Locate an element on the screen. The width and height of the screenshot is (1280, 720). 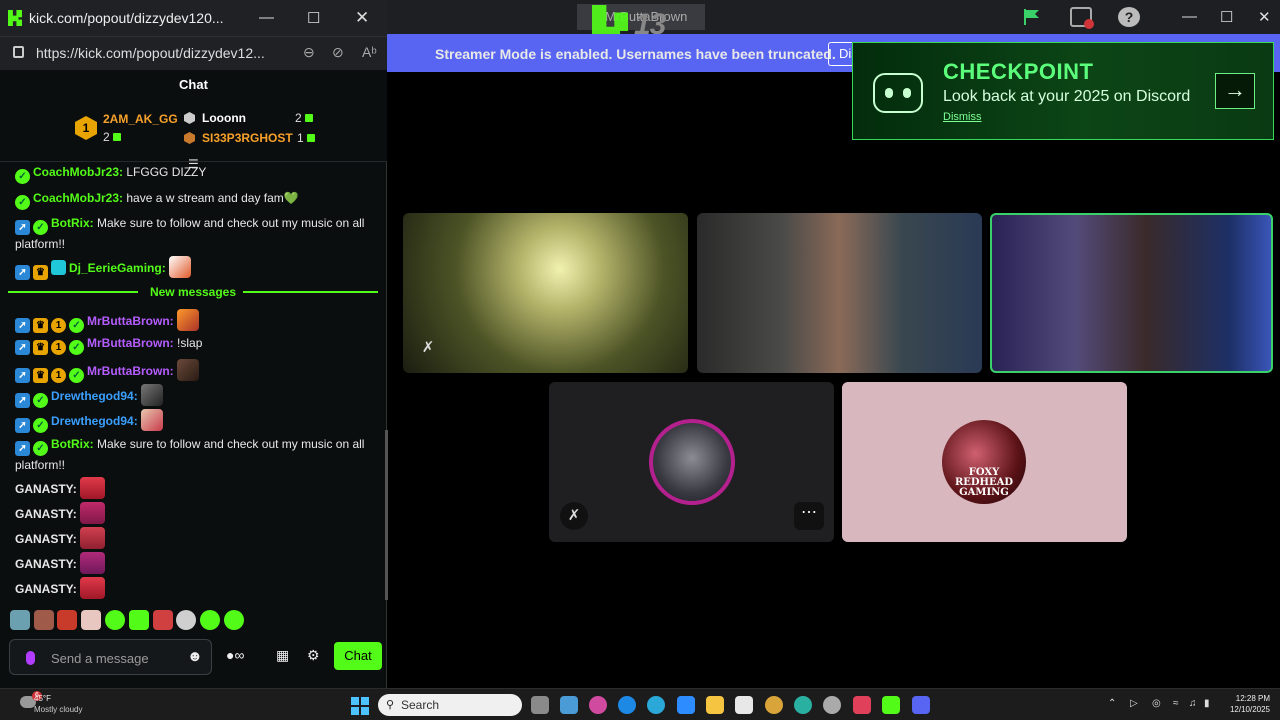
gear-icon: ⚙ is located at coordinates (313, 655).